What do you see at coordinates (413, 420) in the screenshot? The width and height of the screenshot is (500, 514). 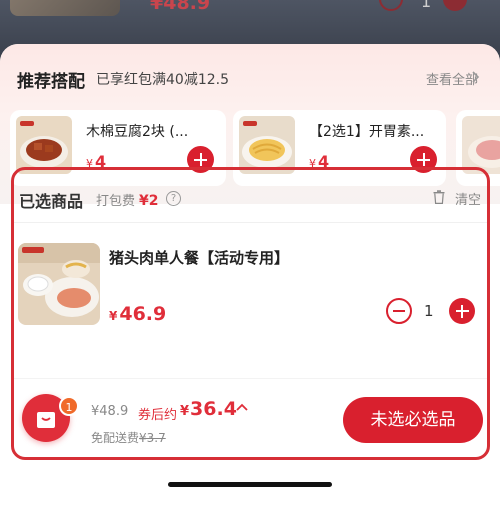 I see `checkout-button: 未选必选品` at bounding box center [413, 420].